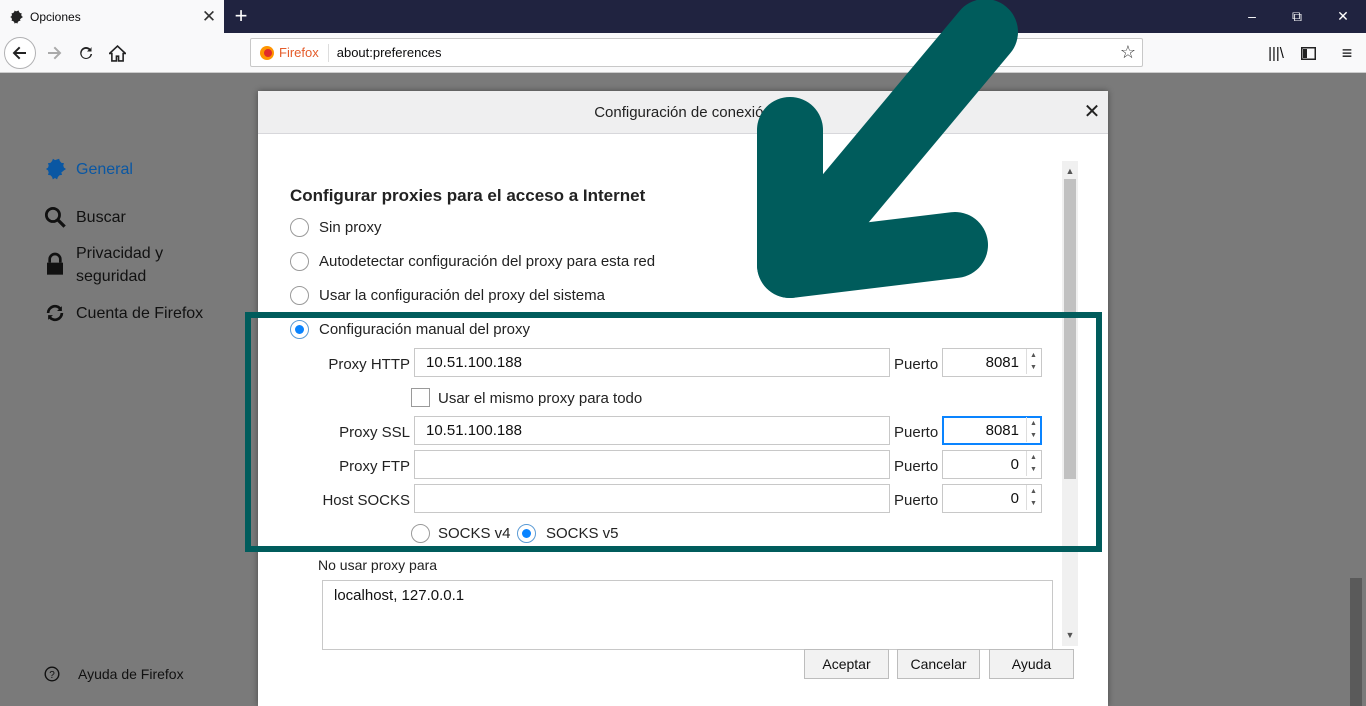  Describe the element at coordinates (55, 16) in the screenshot. I see `tab-title: Opciones` at that location.